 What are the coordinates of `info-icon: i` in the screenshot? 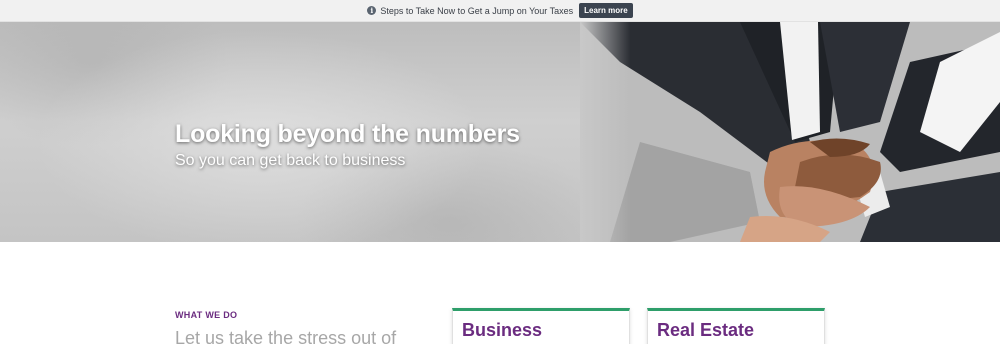 It's located at (372, 10).